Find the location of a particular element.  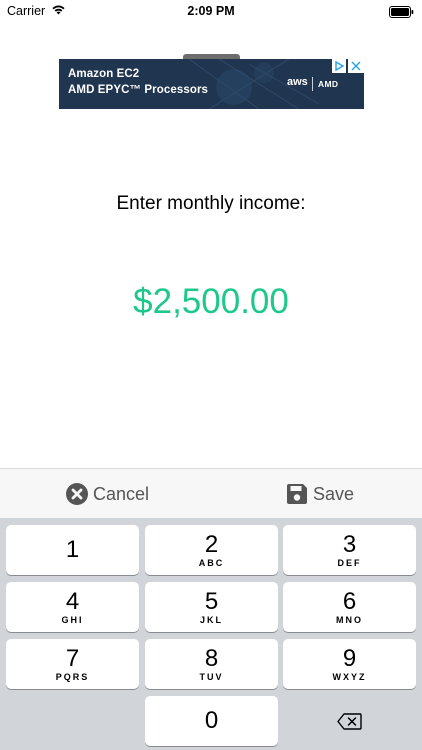

key-1: 1 is located at coordinates (72, 550).